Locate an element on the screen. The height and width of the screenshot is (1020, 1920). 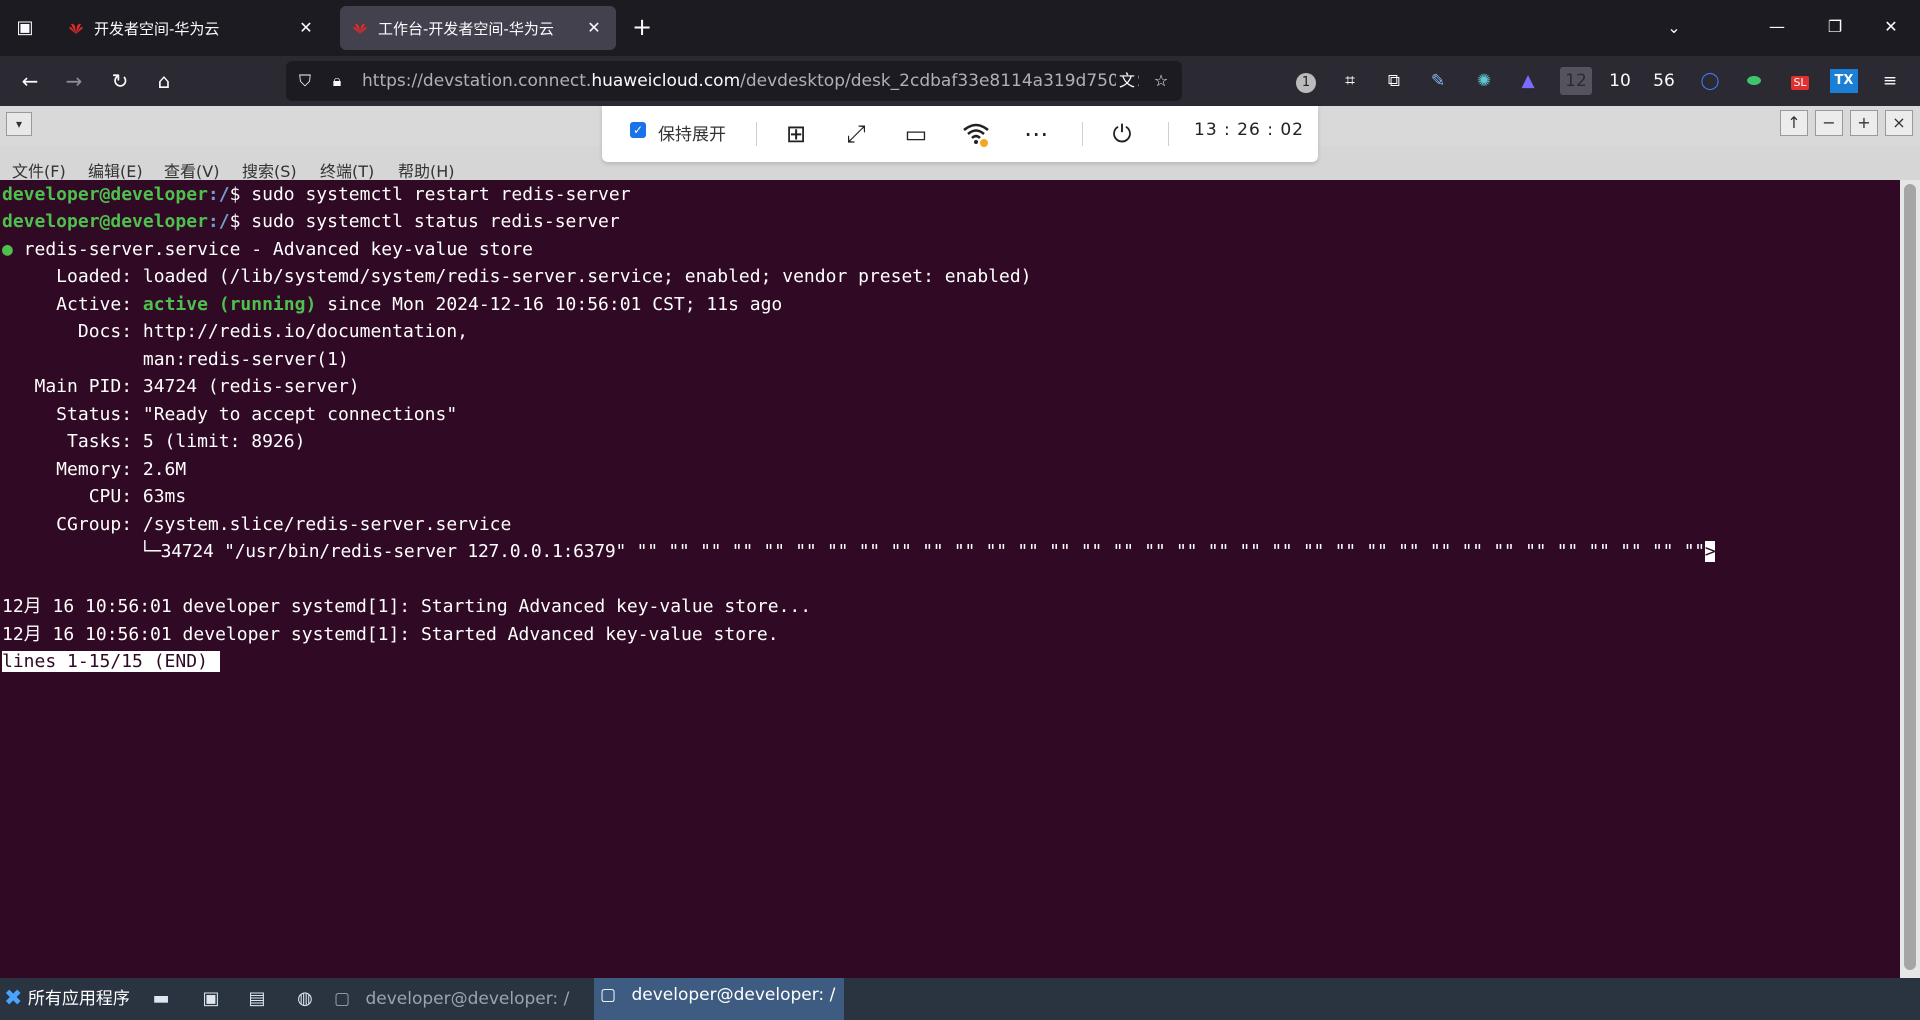
circle-extension-icon: ◯ is located at coordinates (1710, 81).